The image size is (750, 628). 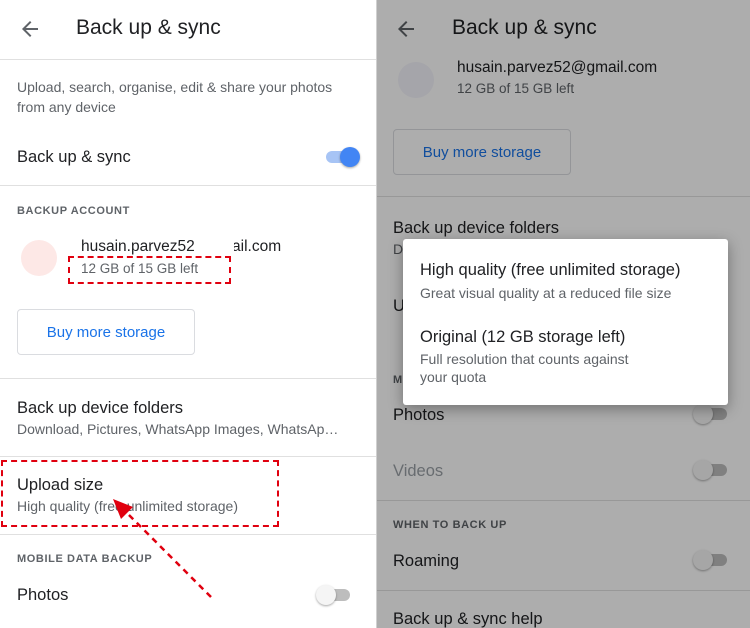 What do you see at coordinates (524, 359) in the screenshot?
I see `option-subtitle-line1: Full resolution that counts against` at bounding box center [524, 359].